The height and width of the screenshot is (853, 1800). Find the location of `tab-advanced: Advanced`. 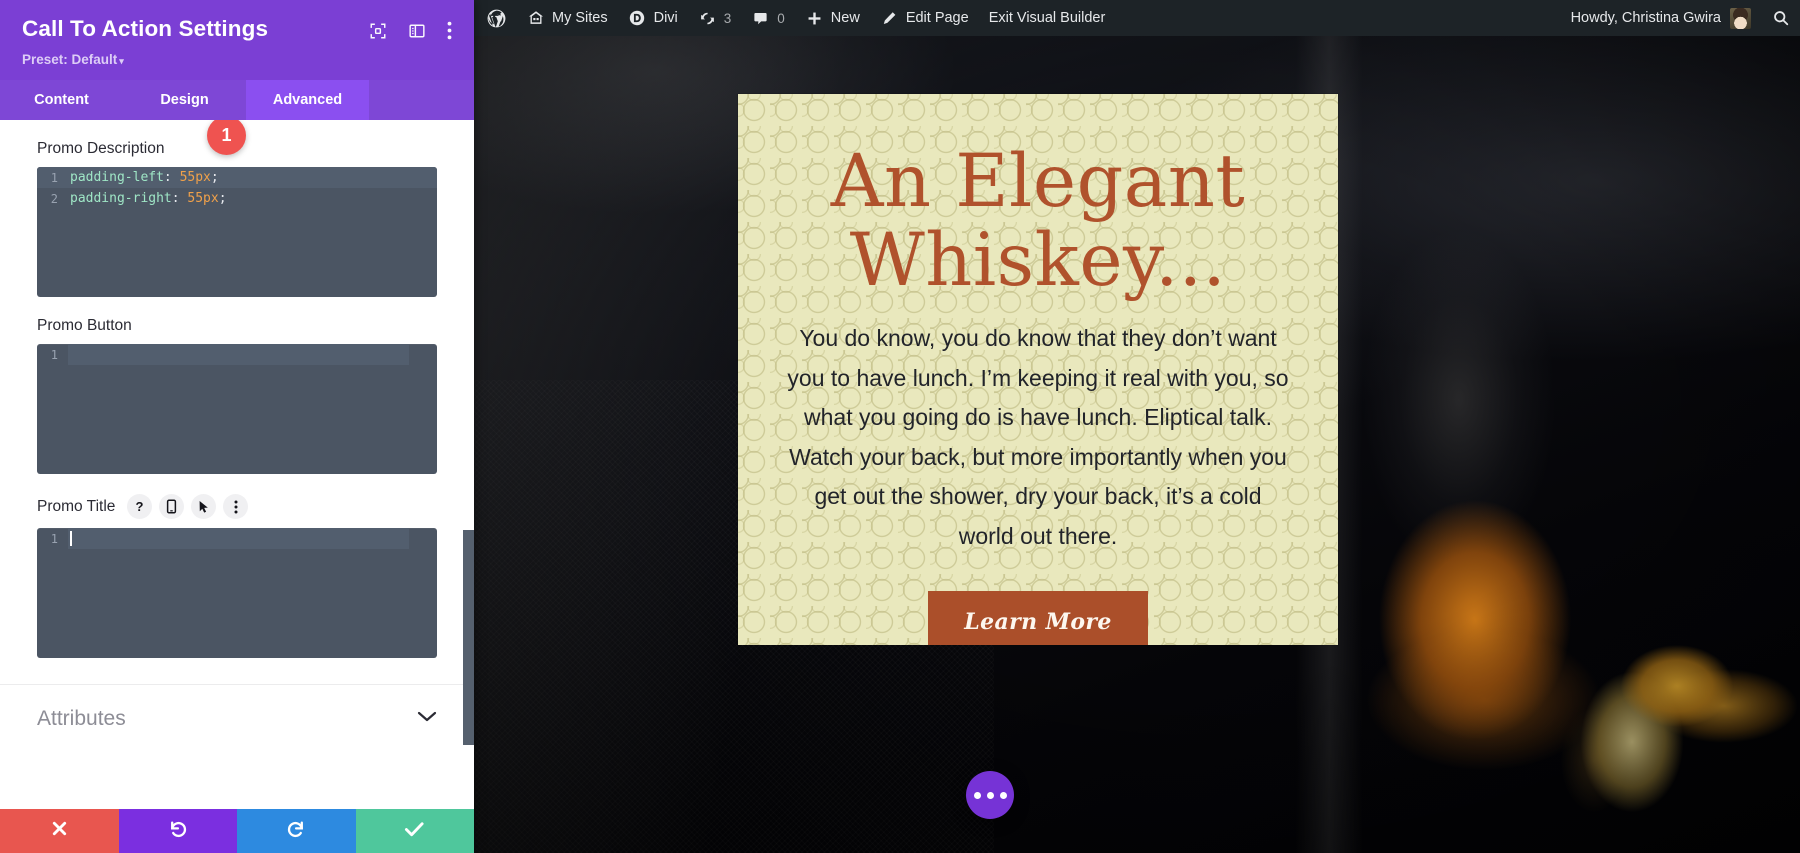

tab-advanced: Advanced is located at coordinates (307, 100).